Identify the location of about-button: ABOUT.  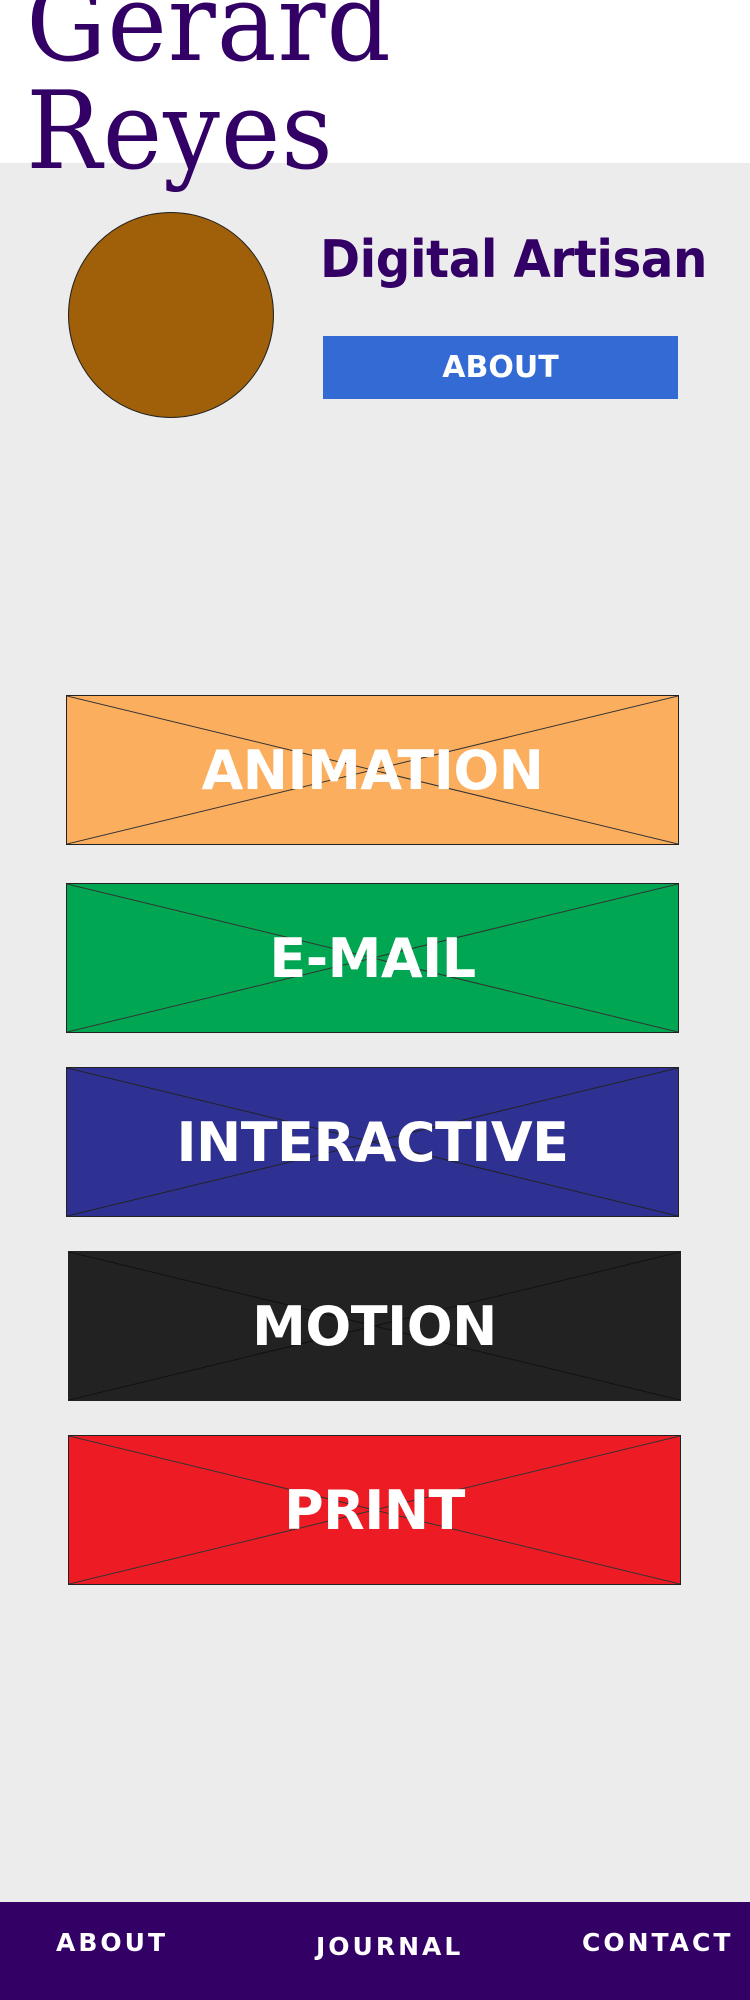
(500, 367).